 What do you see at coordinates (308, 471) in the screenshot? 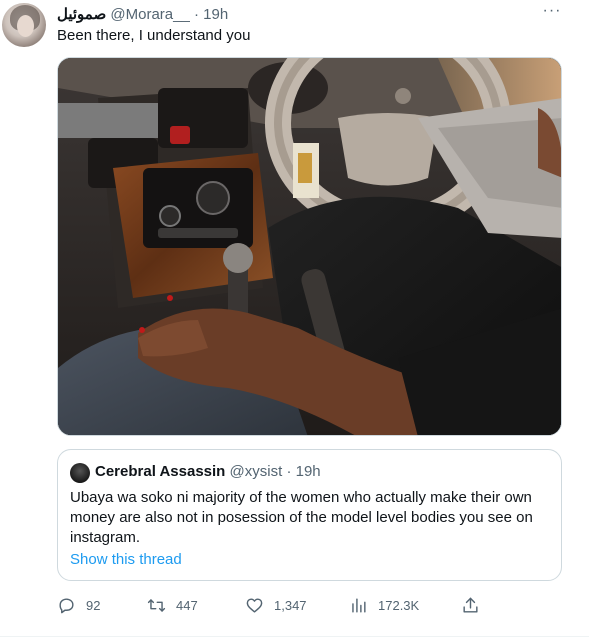
I see `quoted-tweet-time: 19h` at bounding box center [308, 471].